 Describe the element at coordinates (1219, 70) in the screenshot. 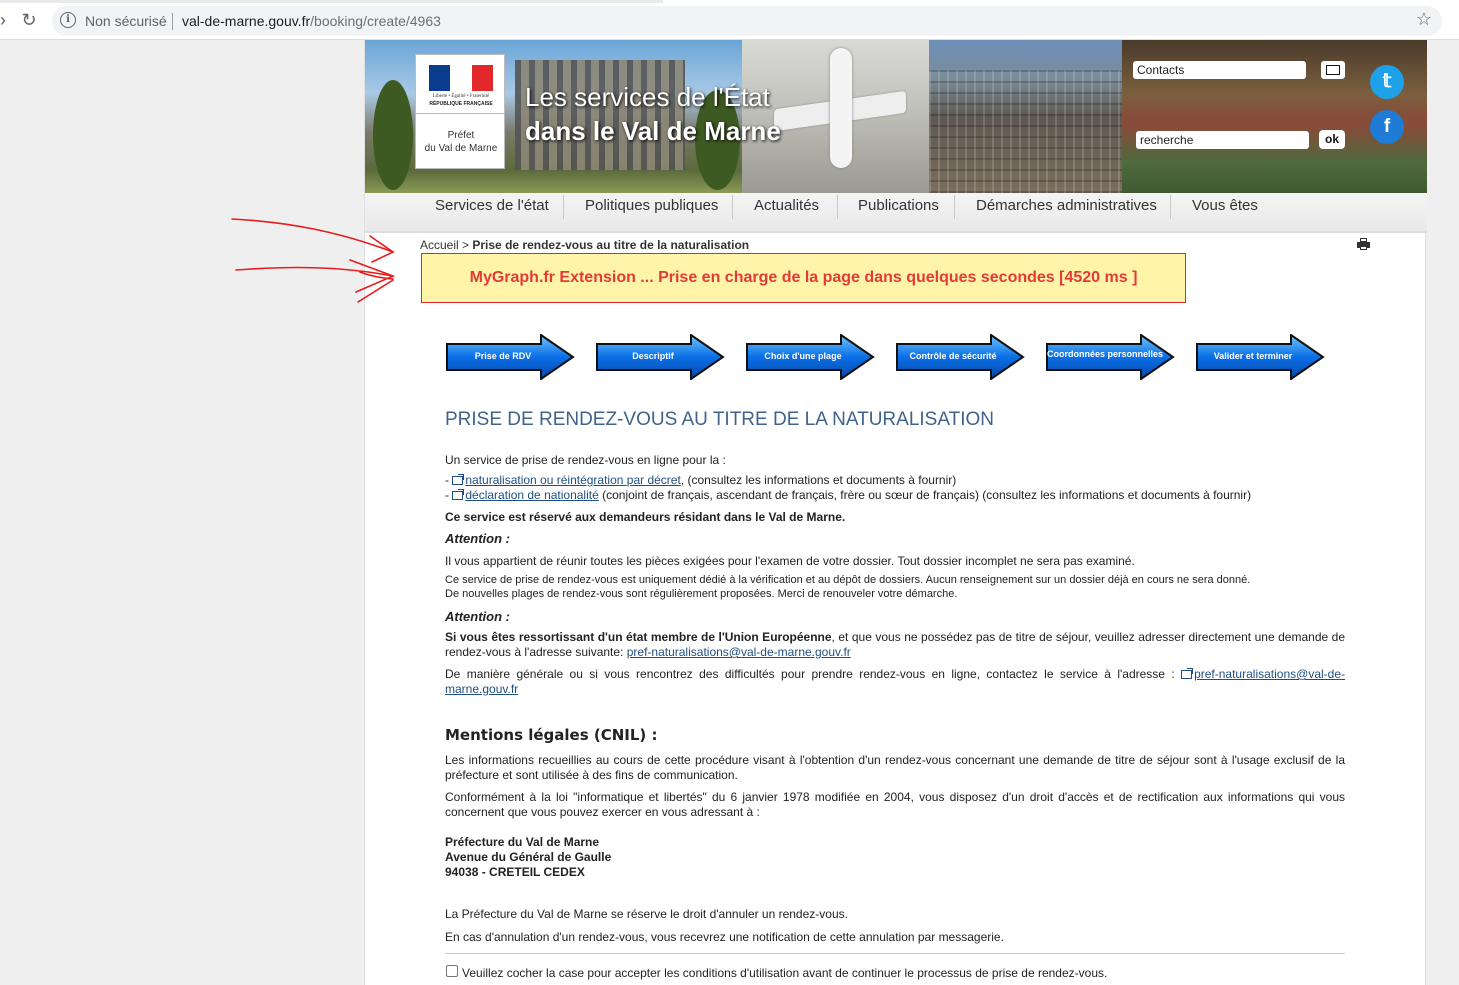

I see `contacts-field: Contacts` at that location.